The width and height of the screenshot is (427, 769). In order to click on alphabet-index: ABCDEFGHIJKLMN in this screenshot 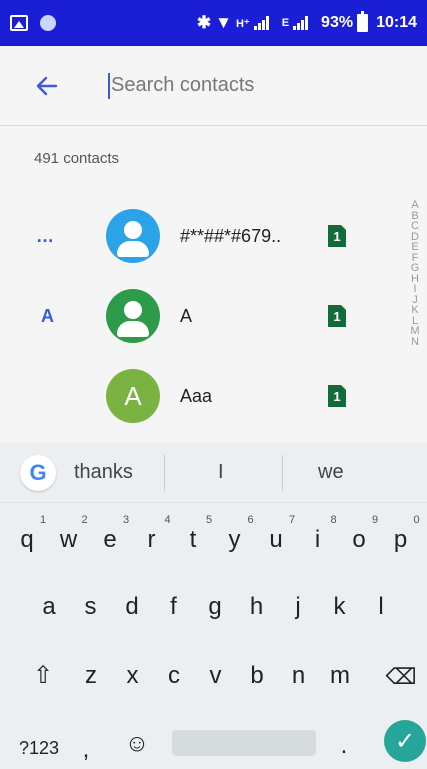, I will do `click(415, 273)`.